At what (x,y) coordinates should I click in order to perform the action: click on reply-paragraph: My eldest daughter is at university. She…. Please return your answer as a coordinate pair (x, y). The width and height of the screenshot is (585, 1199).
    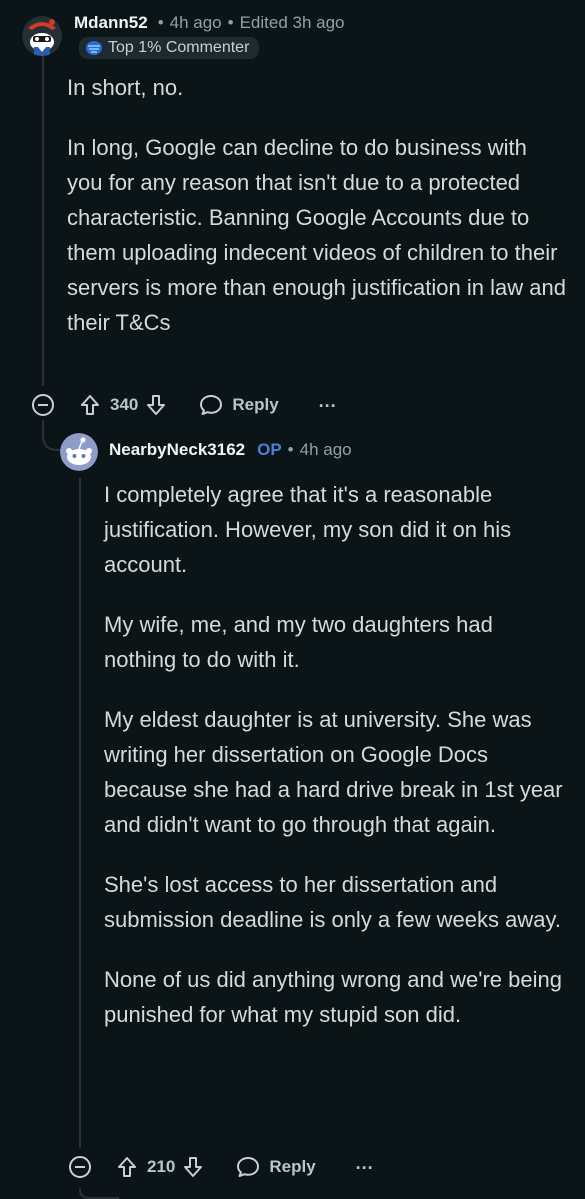
    Looking at the image, I should click on (333, 772).